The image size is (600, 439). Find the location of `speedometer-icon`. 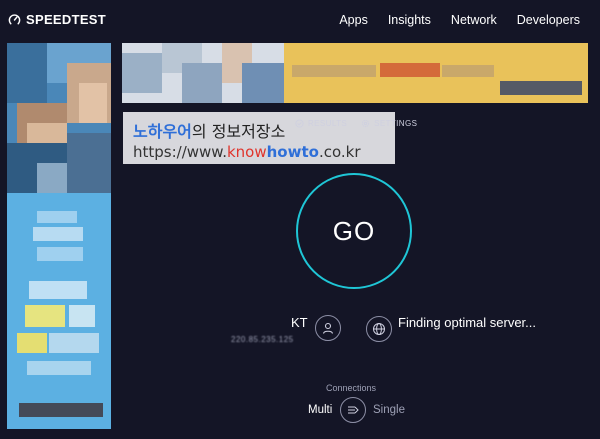

speedometer-icon is located at coordinates (14, 19).